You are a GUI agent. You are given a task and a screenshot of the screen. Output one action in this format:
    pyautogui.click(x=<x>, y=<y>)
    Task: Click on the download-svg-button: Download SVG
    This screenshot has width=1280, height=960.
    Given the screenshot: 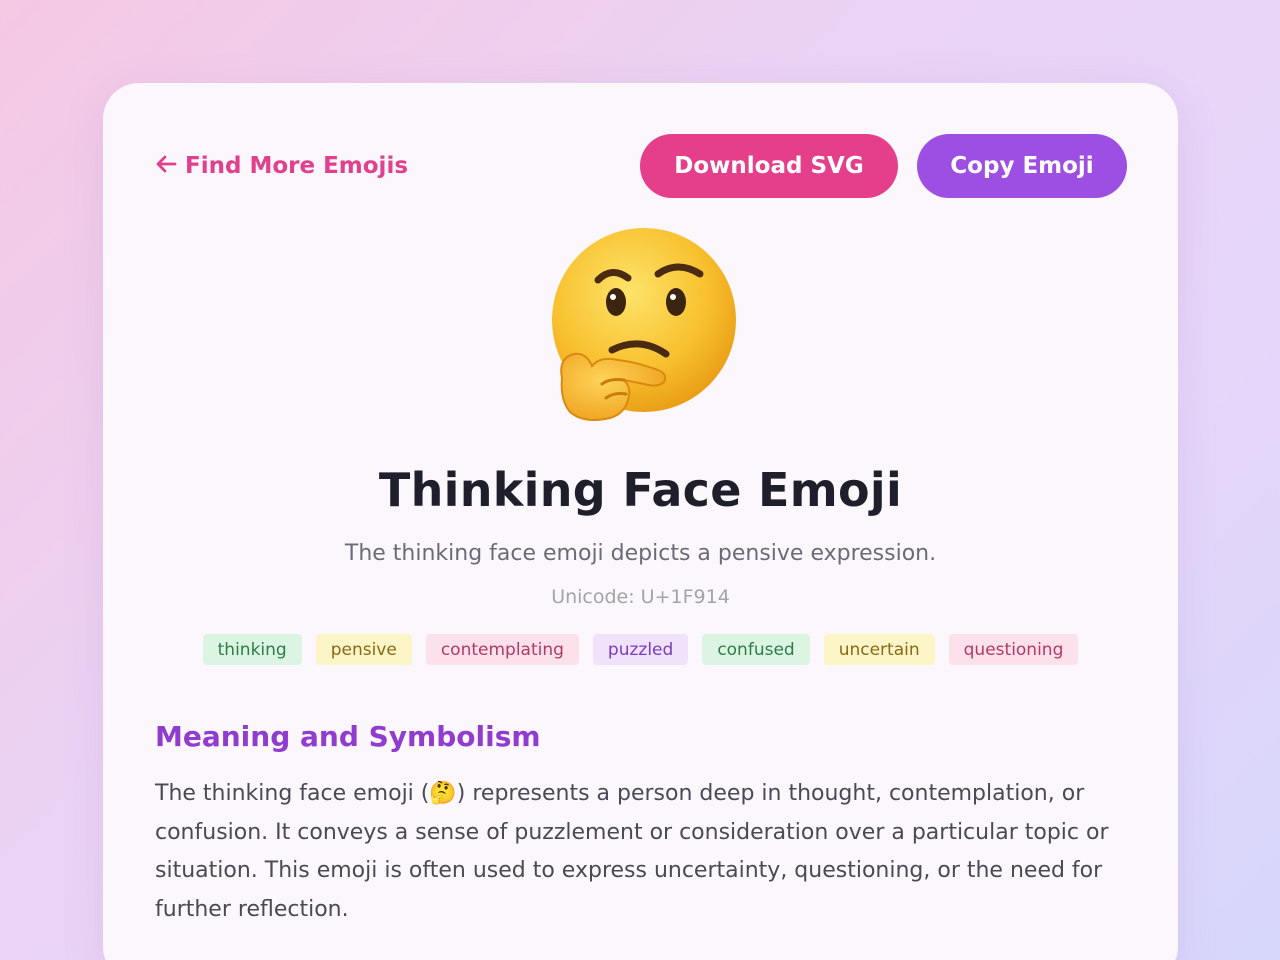 What is the action you would take?
    pyautogui.click(x=769, y=166)
    